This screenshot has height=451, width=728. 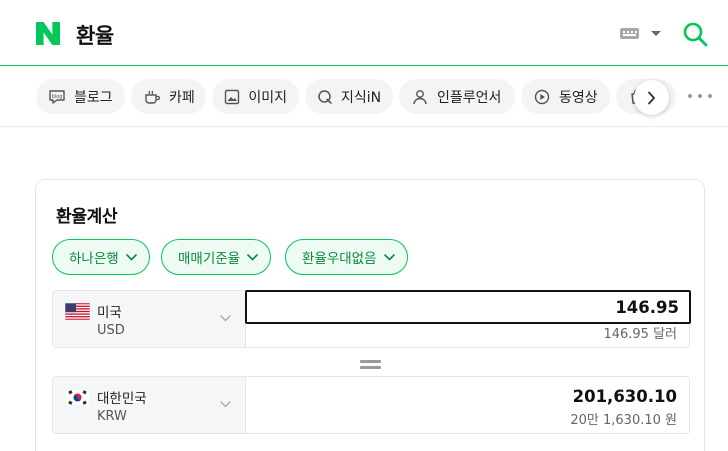 I want to click on from-currency-select: 미국 USD, so click(x=149, y=319).